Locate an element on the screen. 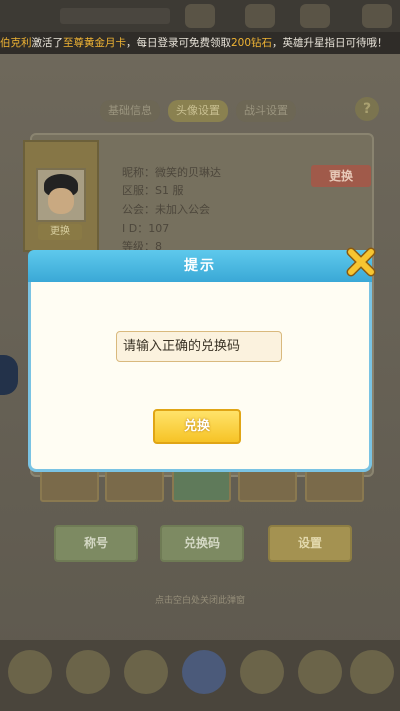  help-icon: ? is located at coordinates (367, 109).